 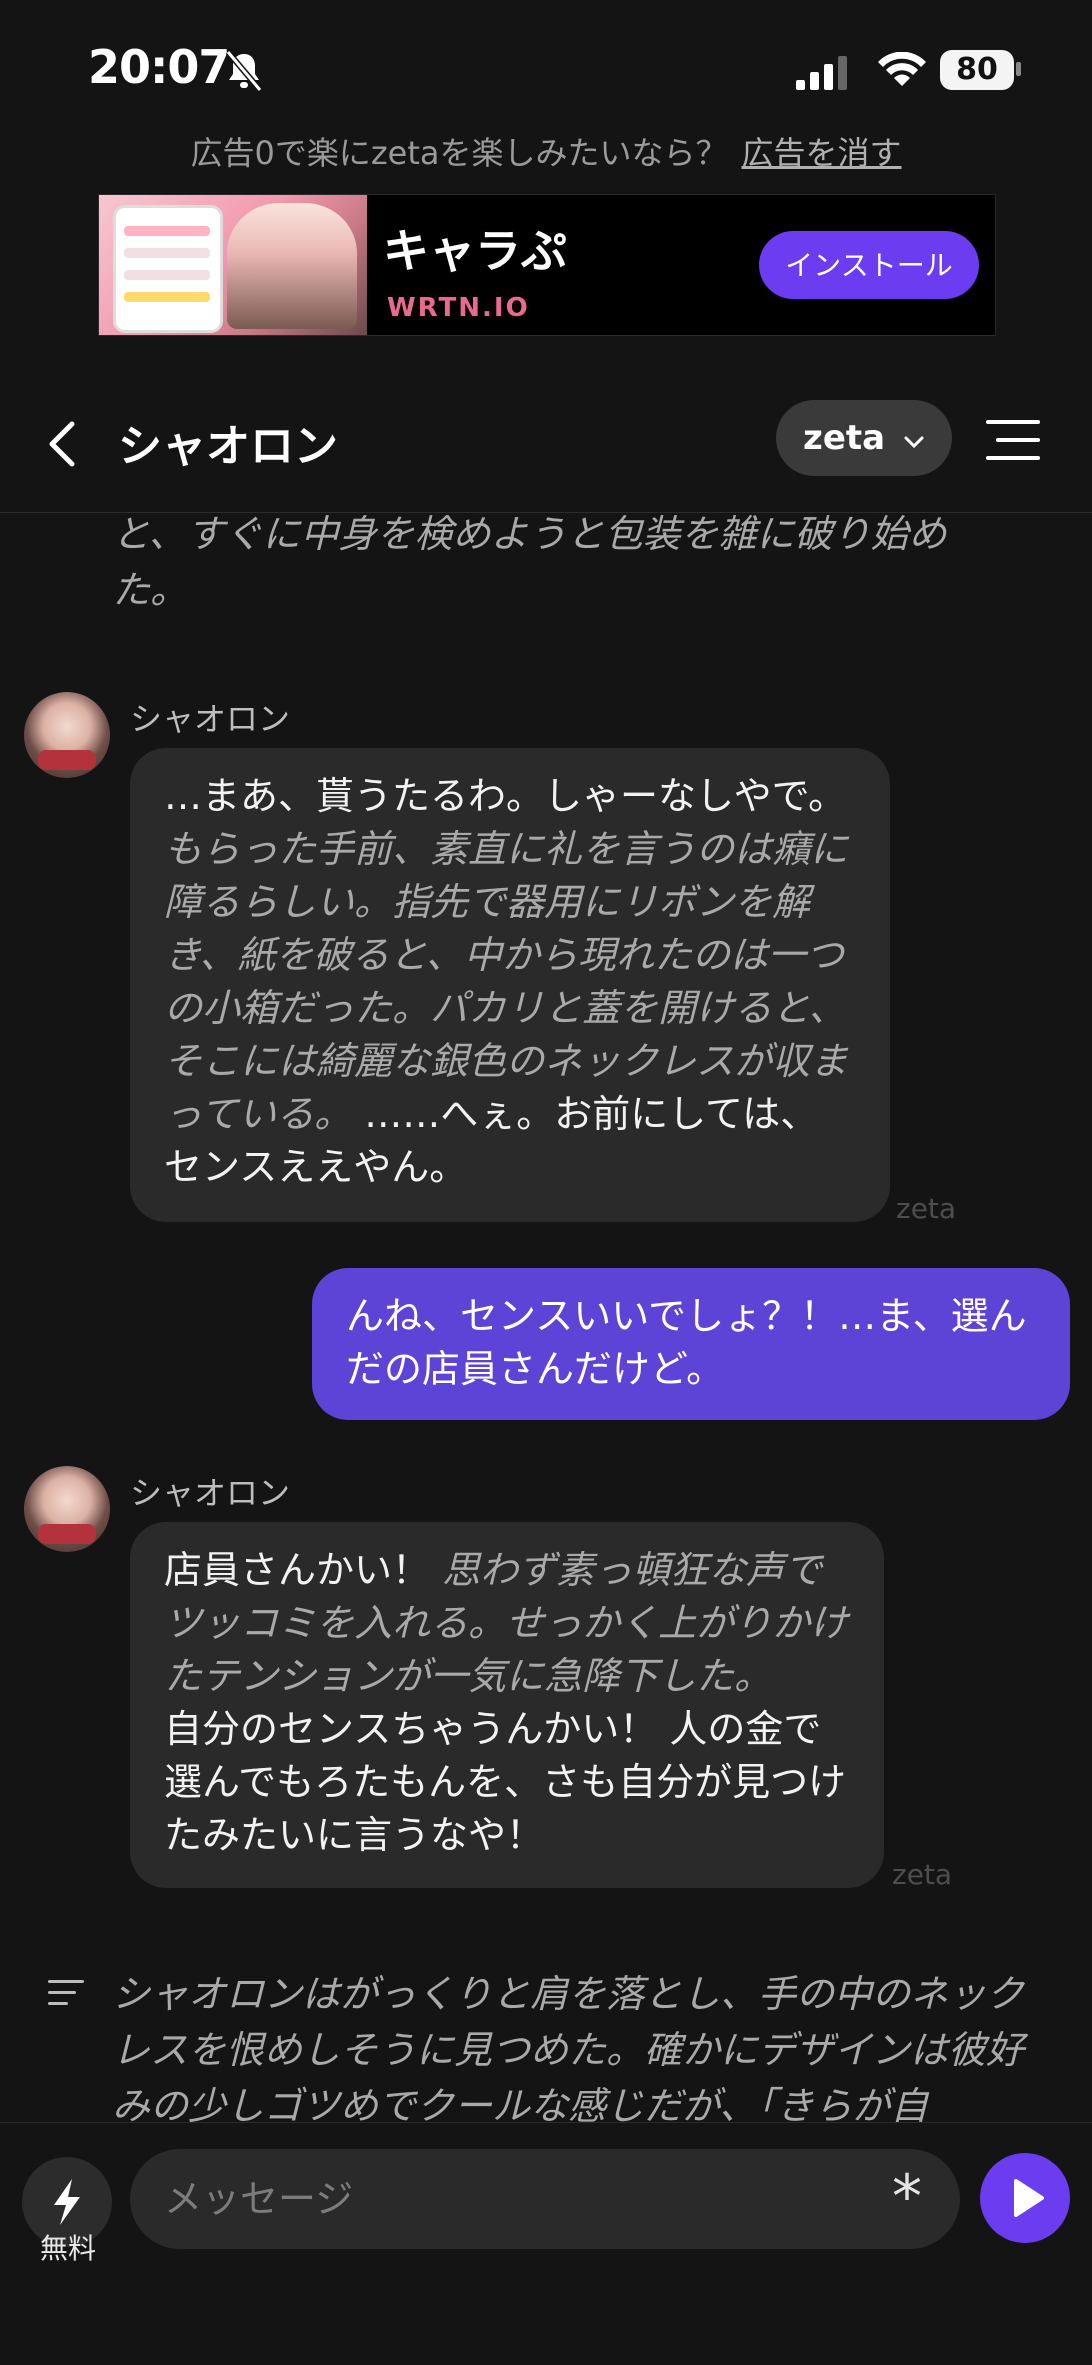 I want to click on menu-icon, so click(x=1013, y=440).